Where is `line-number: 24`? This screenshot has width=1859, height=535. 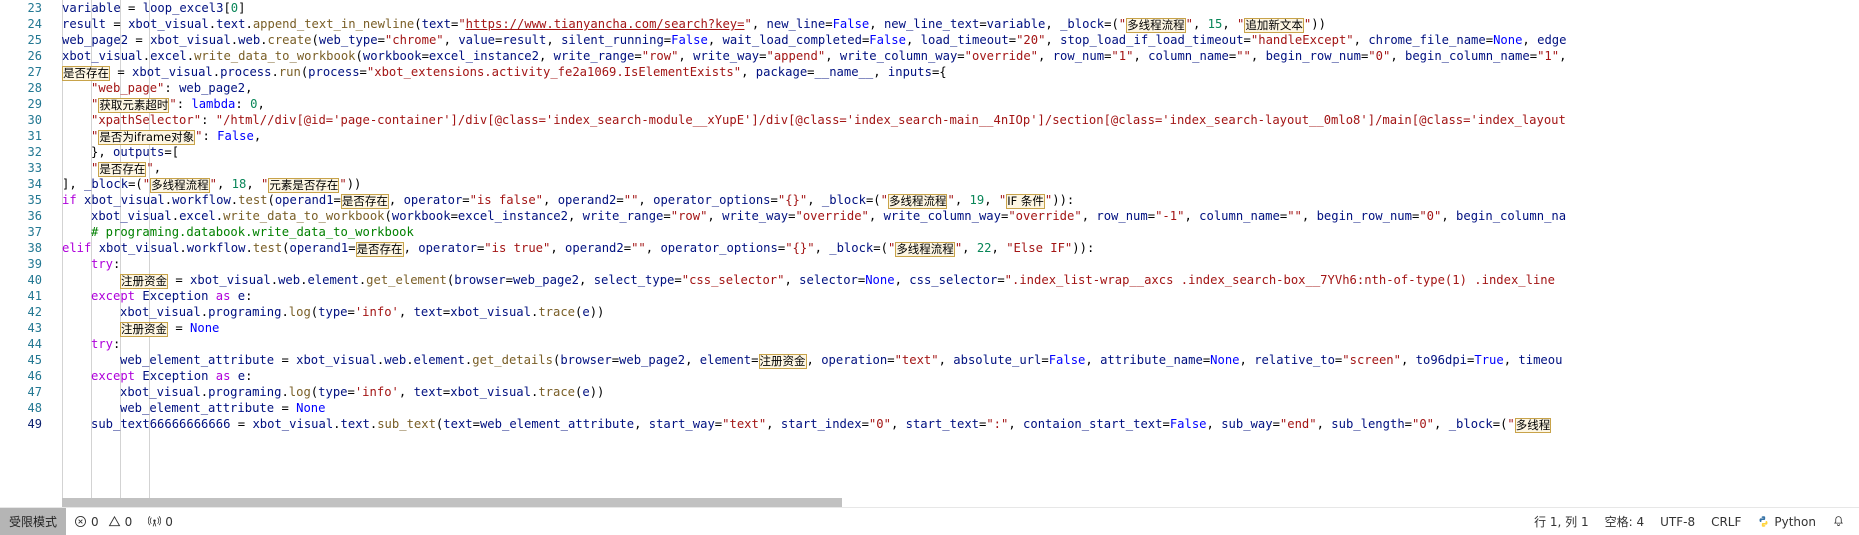
line-number: 24 is located at coordinates (34, 24).